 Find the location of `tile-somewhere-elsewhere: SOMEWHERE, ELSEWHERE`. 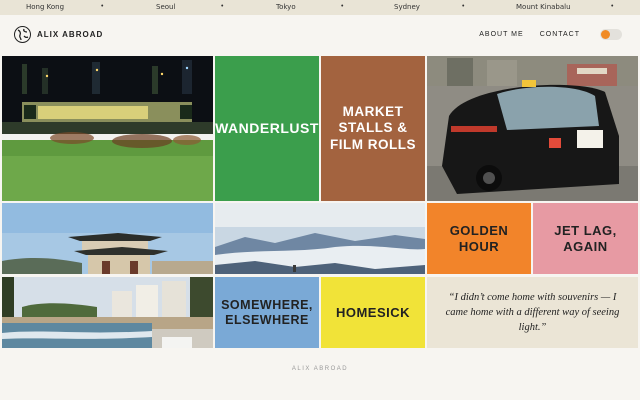

tile-somewhere-elsewhere: SOMEWHERE, ELSEWHERE is located at coordinates (267, 312).